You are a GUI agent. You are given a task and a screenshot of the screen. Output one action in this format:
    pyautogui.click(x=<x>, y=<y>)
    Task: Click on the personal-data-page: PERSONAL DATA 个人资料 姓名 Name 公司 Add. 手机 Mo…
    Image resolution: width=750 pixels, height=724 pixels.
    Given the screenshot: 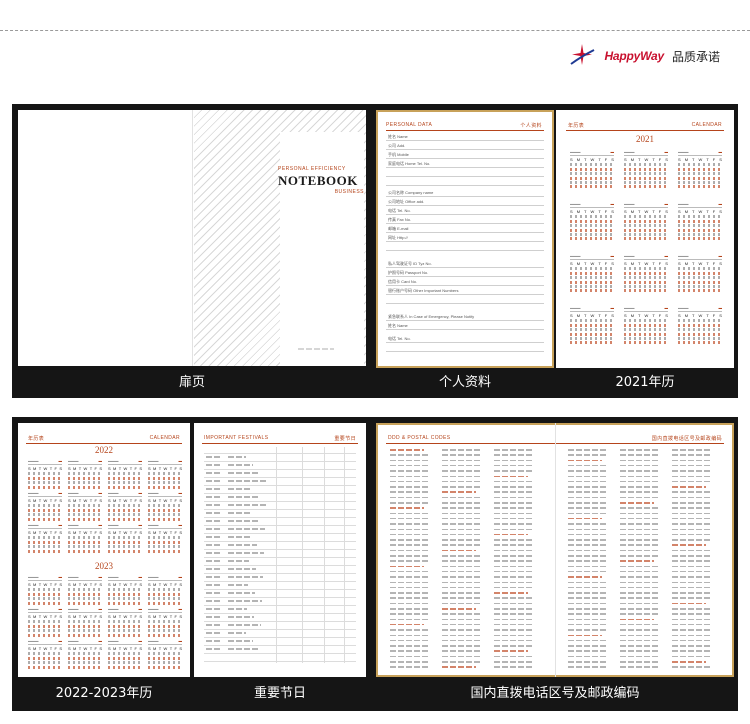 What is the action you would take?
    pyautogui.click(x=465, y=239)
    